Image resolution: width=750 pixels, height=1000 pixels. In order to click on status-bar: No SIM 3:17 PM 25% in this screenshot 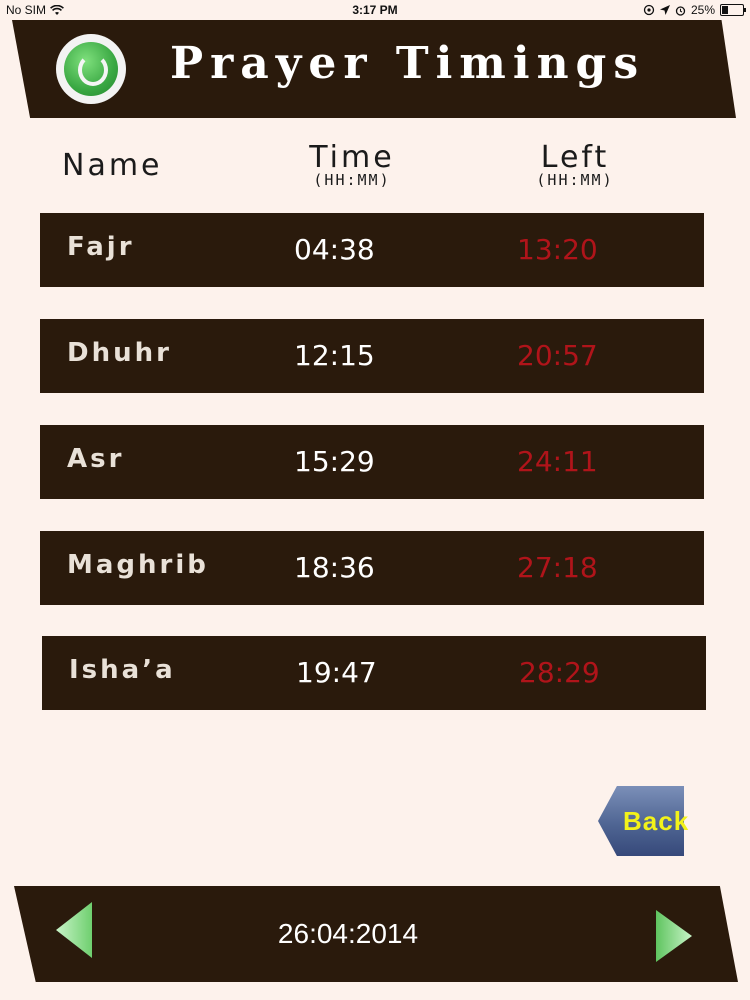, I will do `click(375, 10)`.